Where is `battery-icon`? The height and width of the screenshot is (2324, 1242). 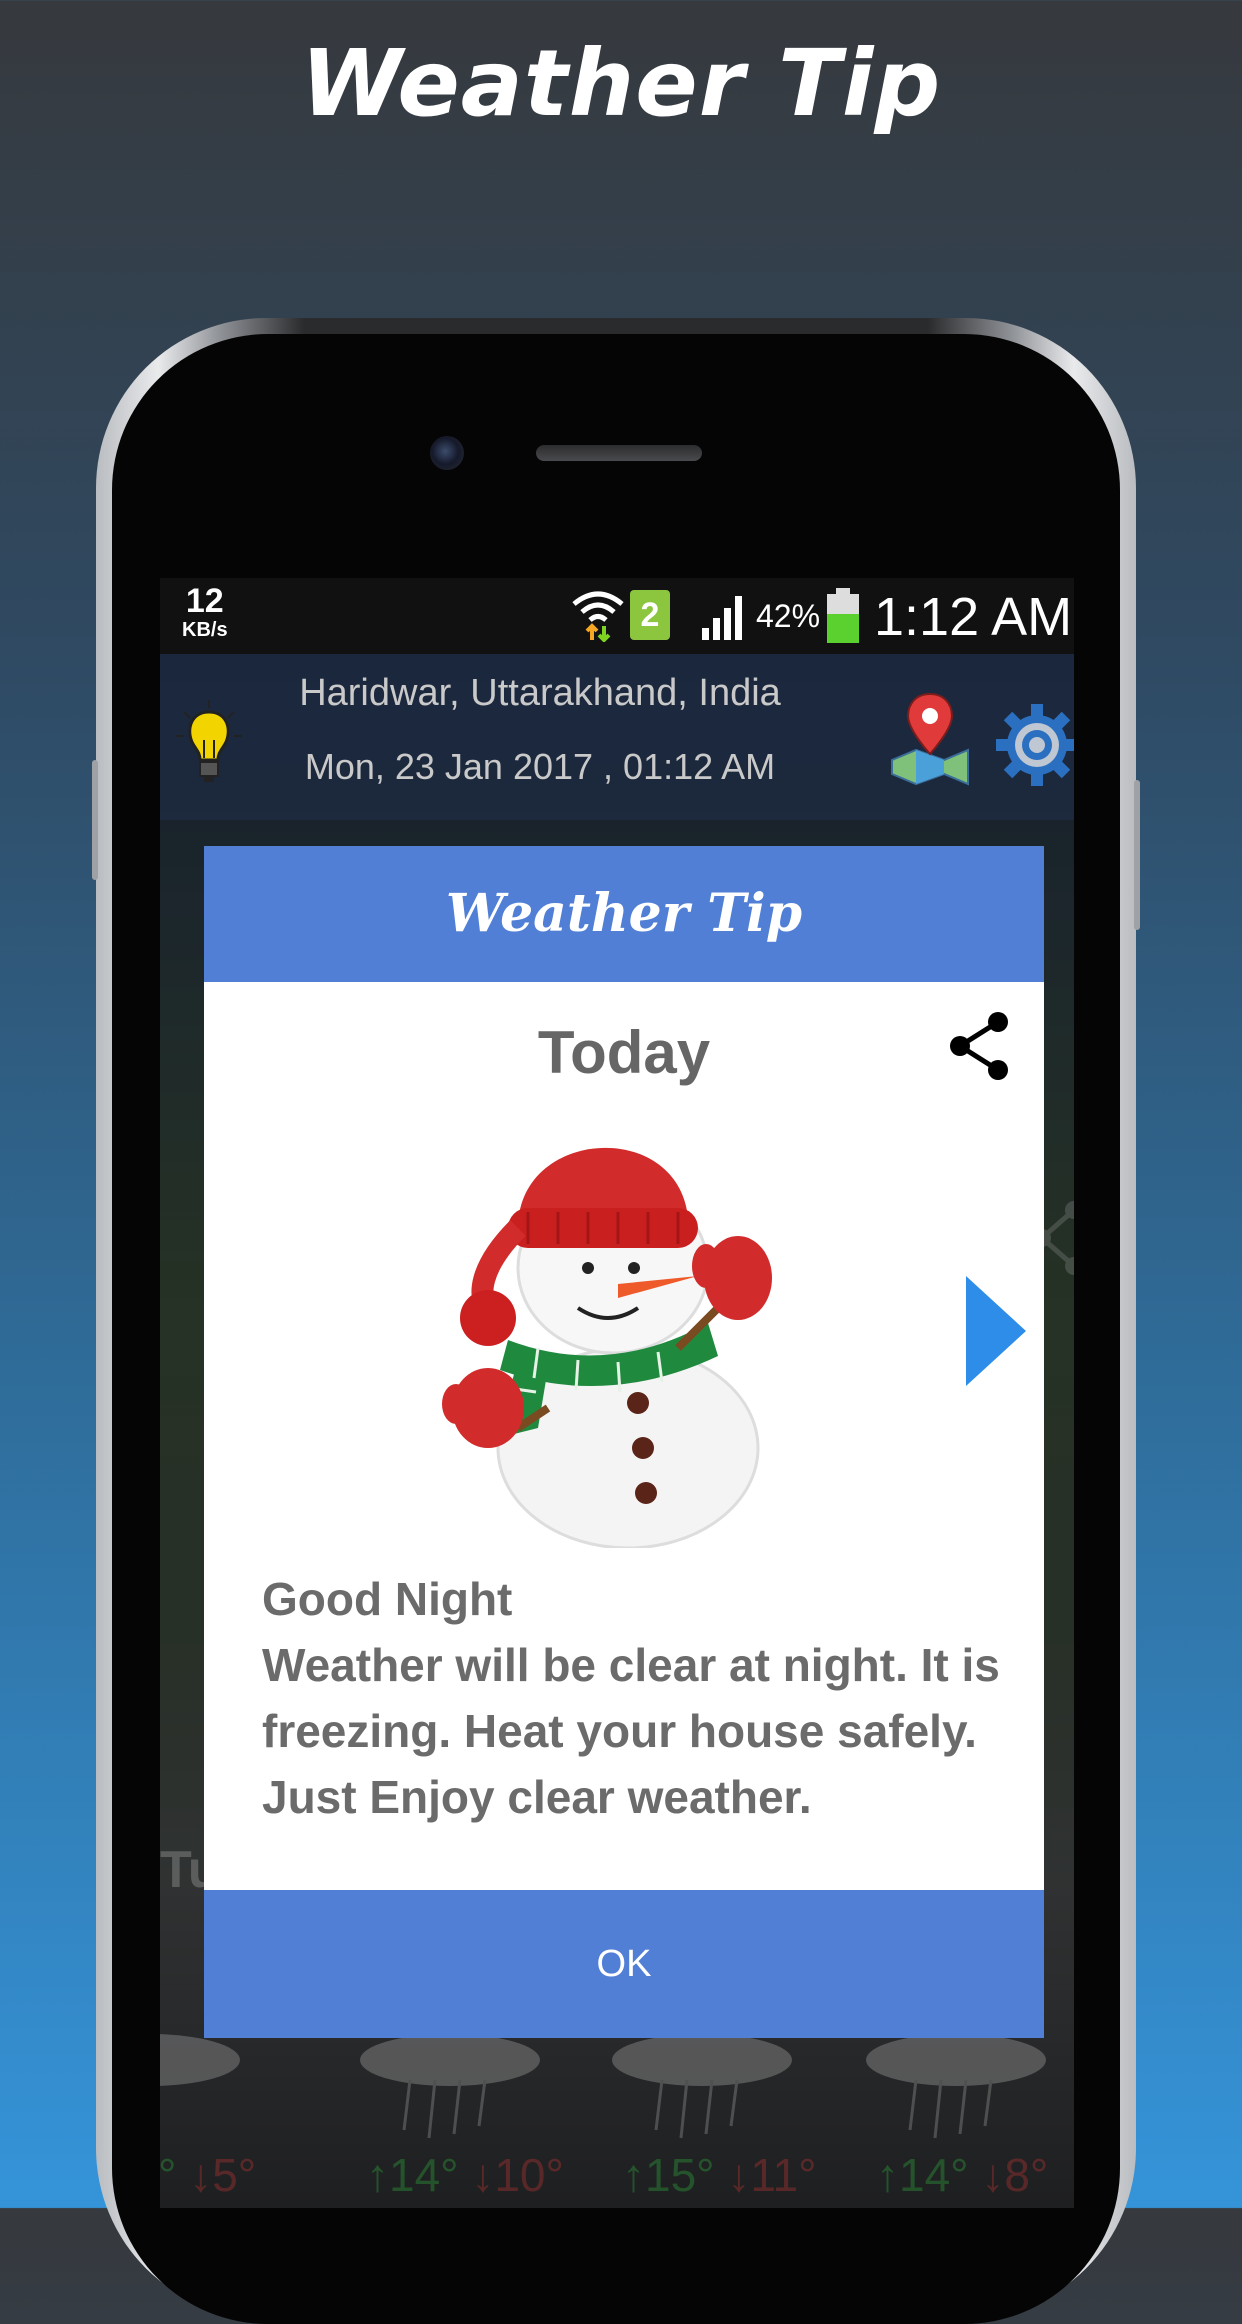
battery-icon is located at coordinates (843, 615).